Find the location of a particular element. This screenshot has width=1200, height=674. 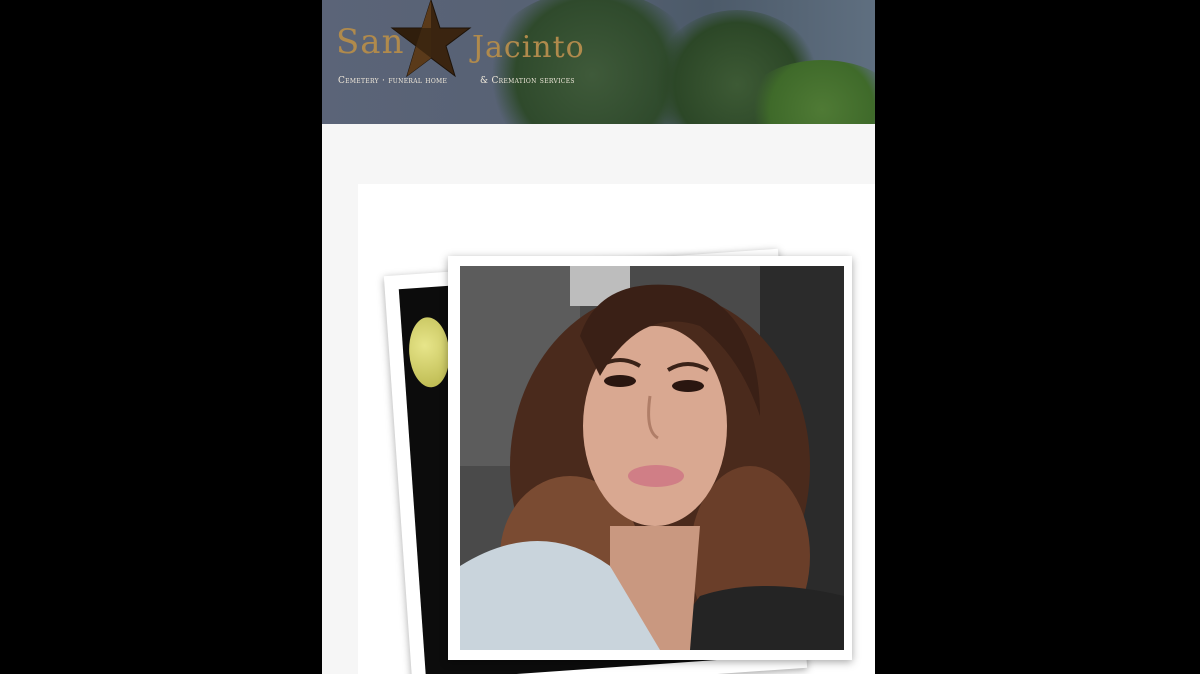

logo-word-jacinto: Jacinto is located at coordinates (528, 47).